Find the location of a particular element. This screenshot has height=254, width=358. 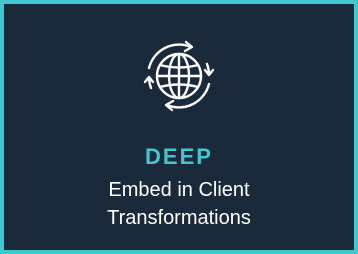

card-heading: DEEP is located at coordinates (179, 156).